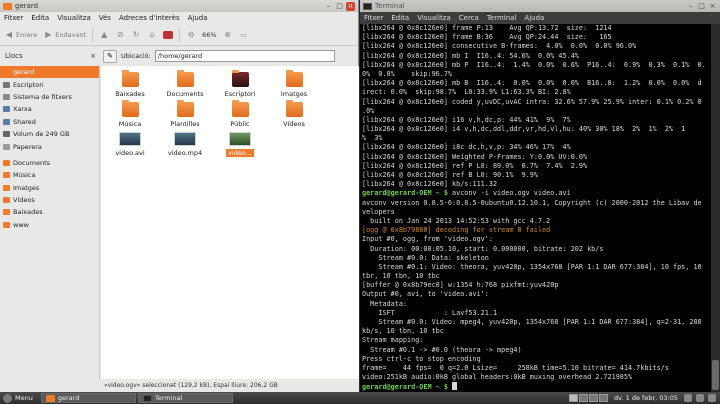 The image size is (720, 404). Describe the element at coordinates (64, 35) in the screenshot. I see `forward-button: ▶ Endavant` at that location.